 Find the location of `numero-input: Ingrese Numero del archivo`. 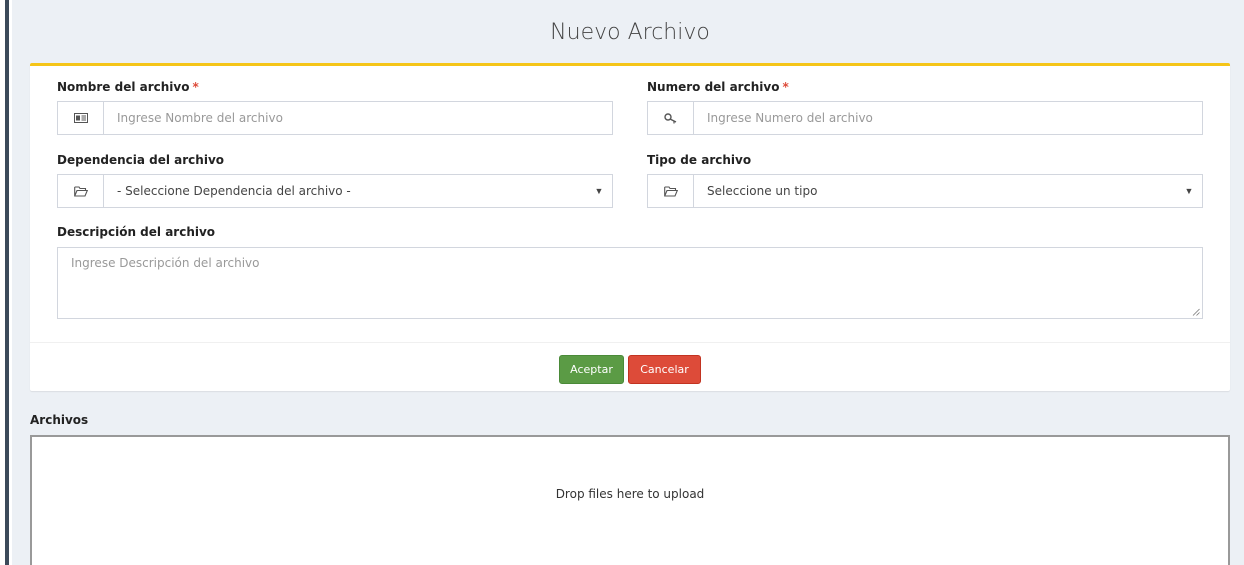

numero-input: Ingrese Numero del archivo is located at coordinates (948, 118).